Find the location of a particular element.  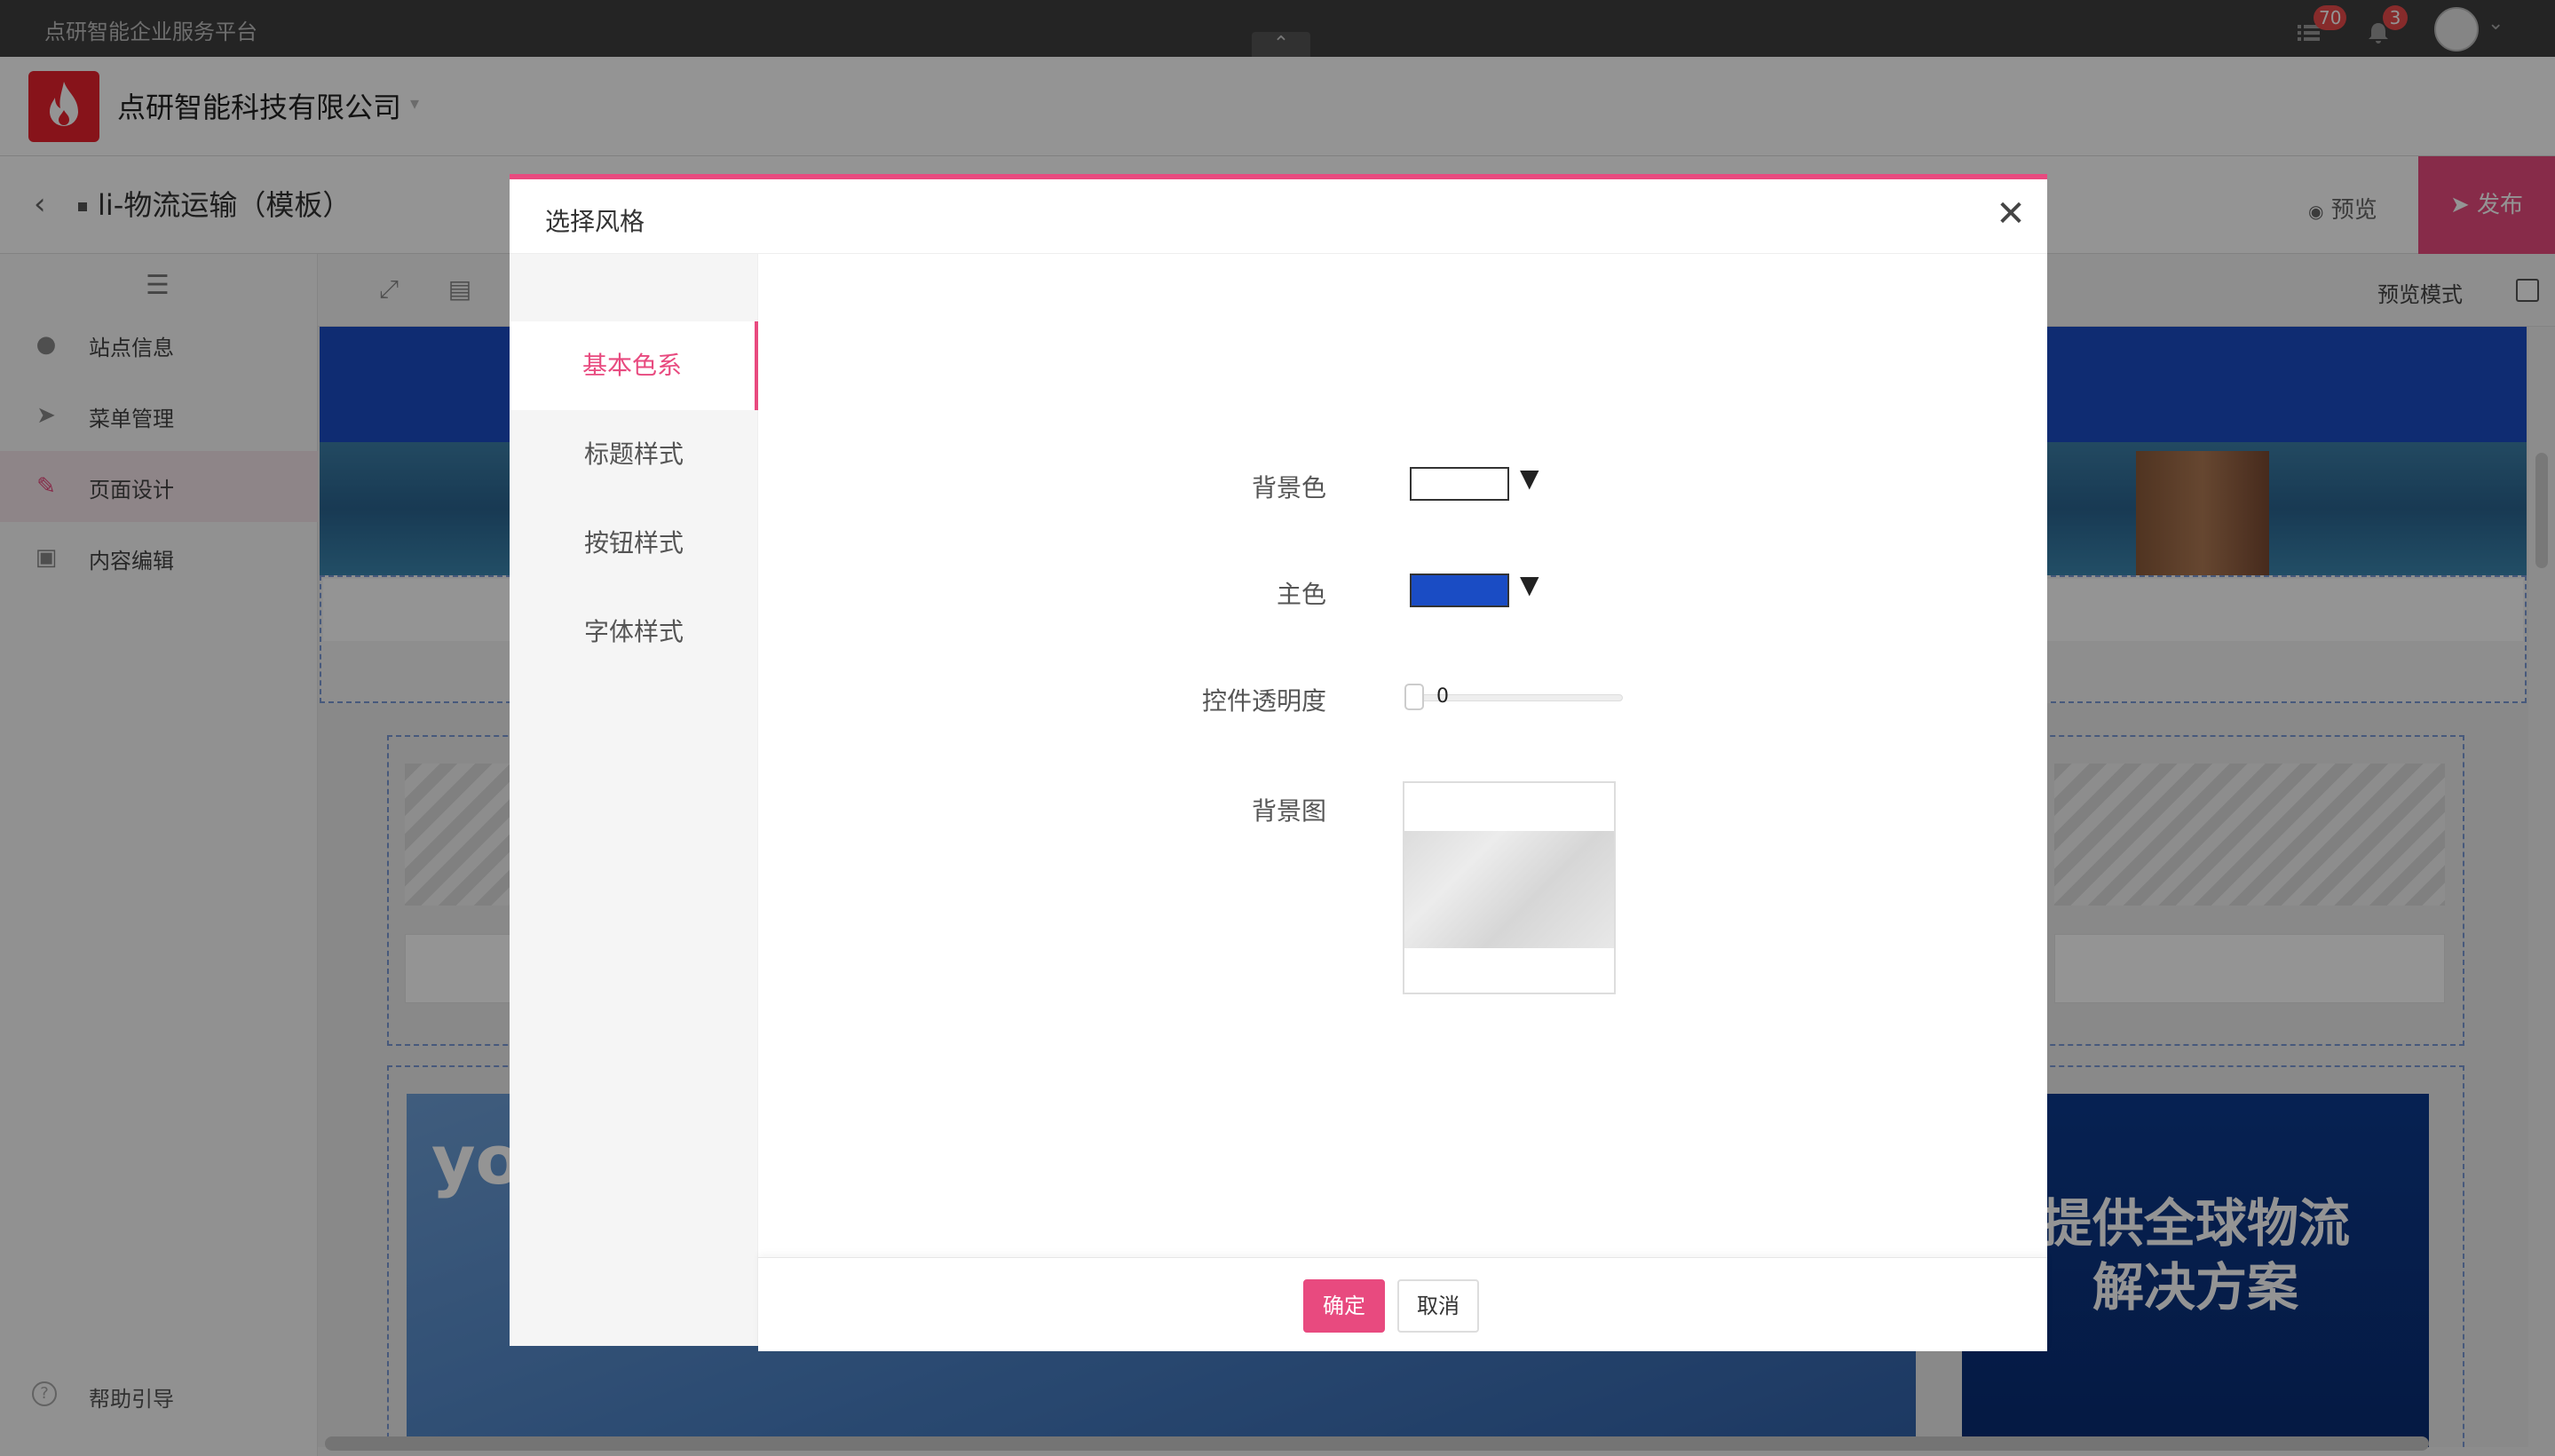

opacity-label: 控件透明度 is located at coordinates (1263, 701).